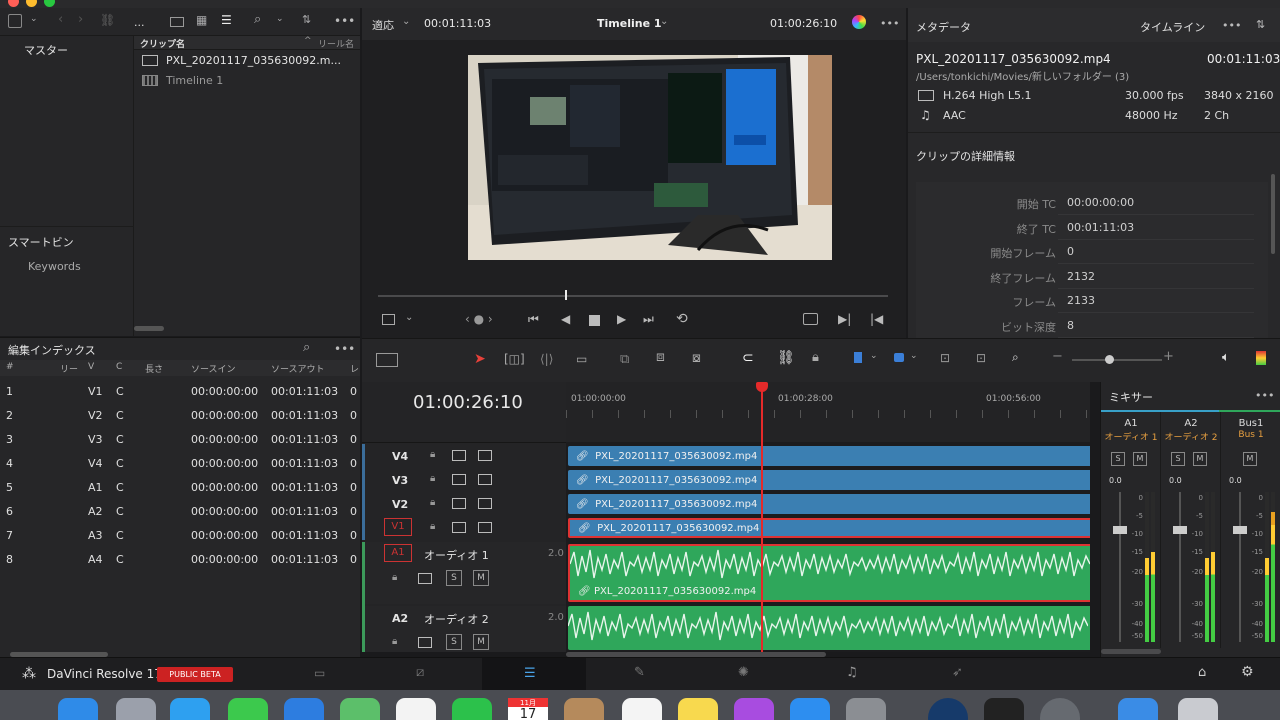 This screenshot has width=1280, height=720. I want to click on prev-clip-icon: ‹ ● ›, so click(479, 319).